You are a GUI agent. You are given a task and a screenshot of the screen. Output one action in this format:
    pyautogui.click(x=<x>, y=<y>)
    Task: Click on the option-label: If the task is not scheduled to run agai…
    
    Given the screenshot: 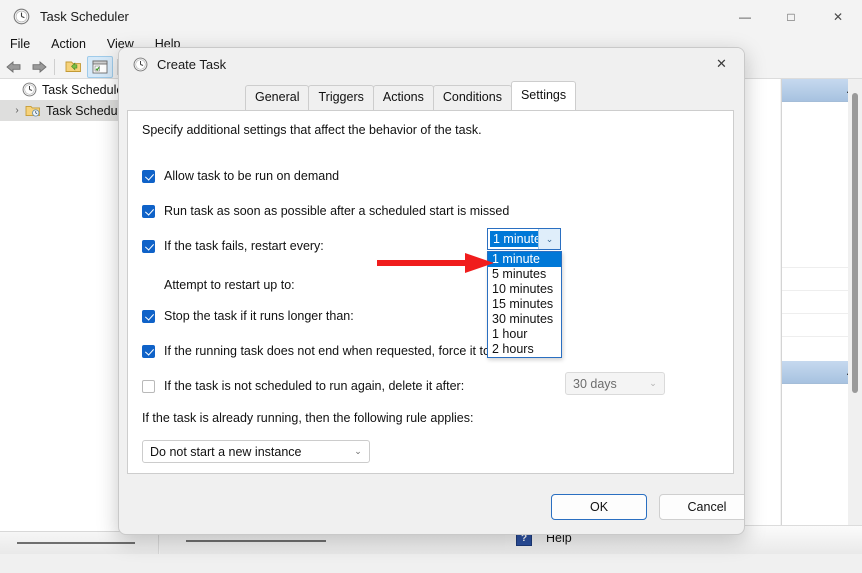 What is the action you would take?
    pyautogui.click(x=314, y=386)
    